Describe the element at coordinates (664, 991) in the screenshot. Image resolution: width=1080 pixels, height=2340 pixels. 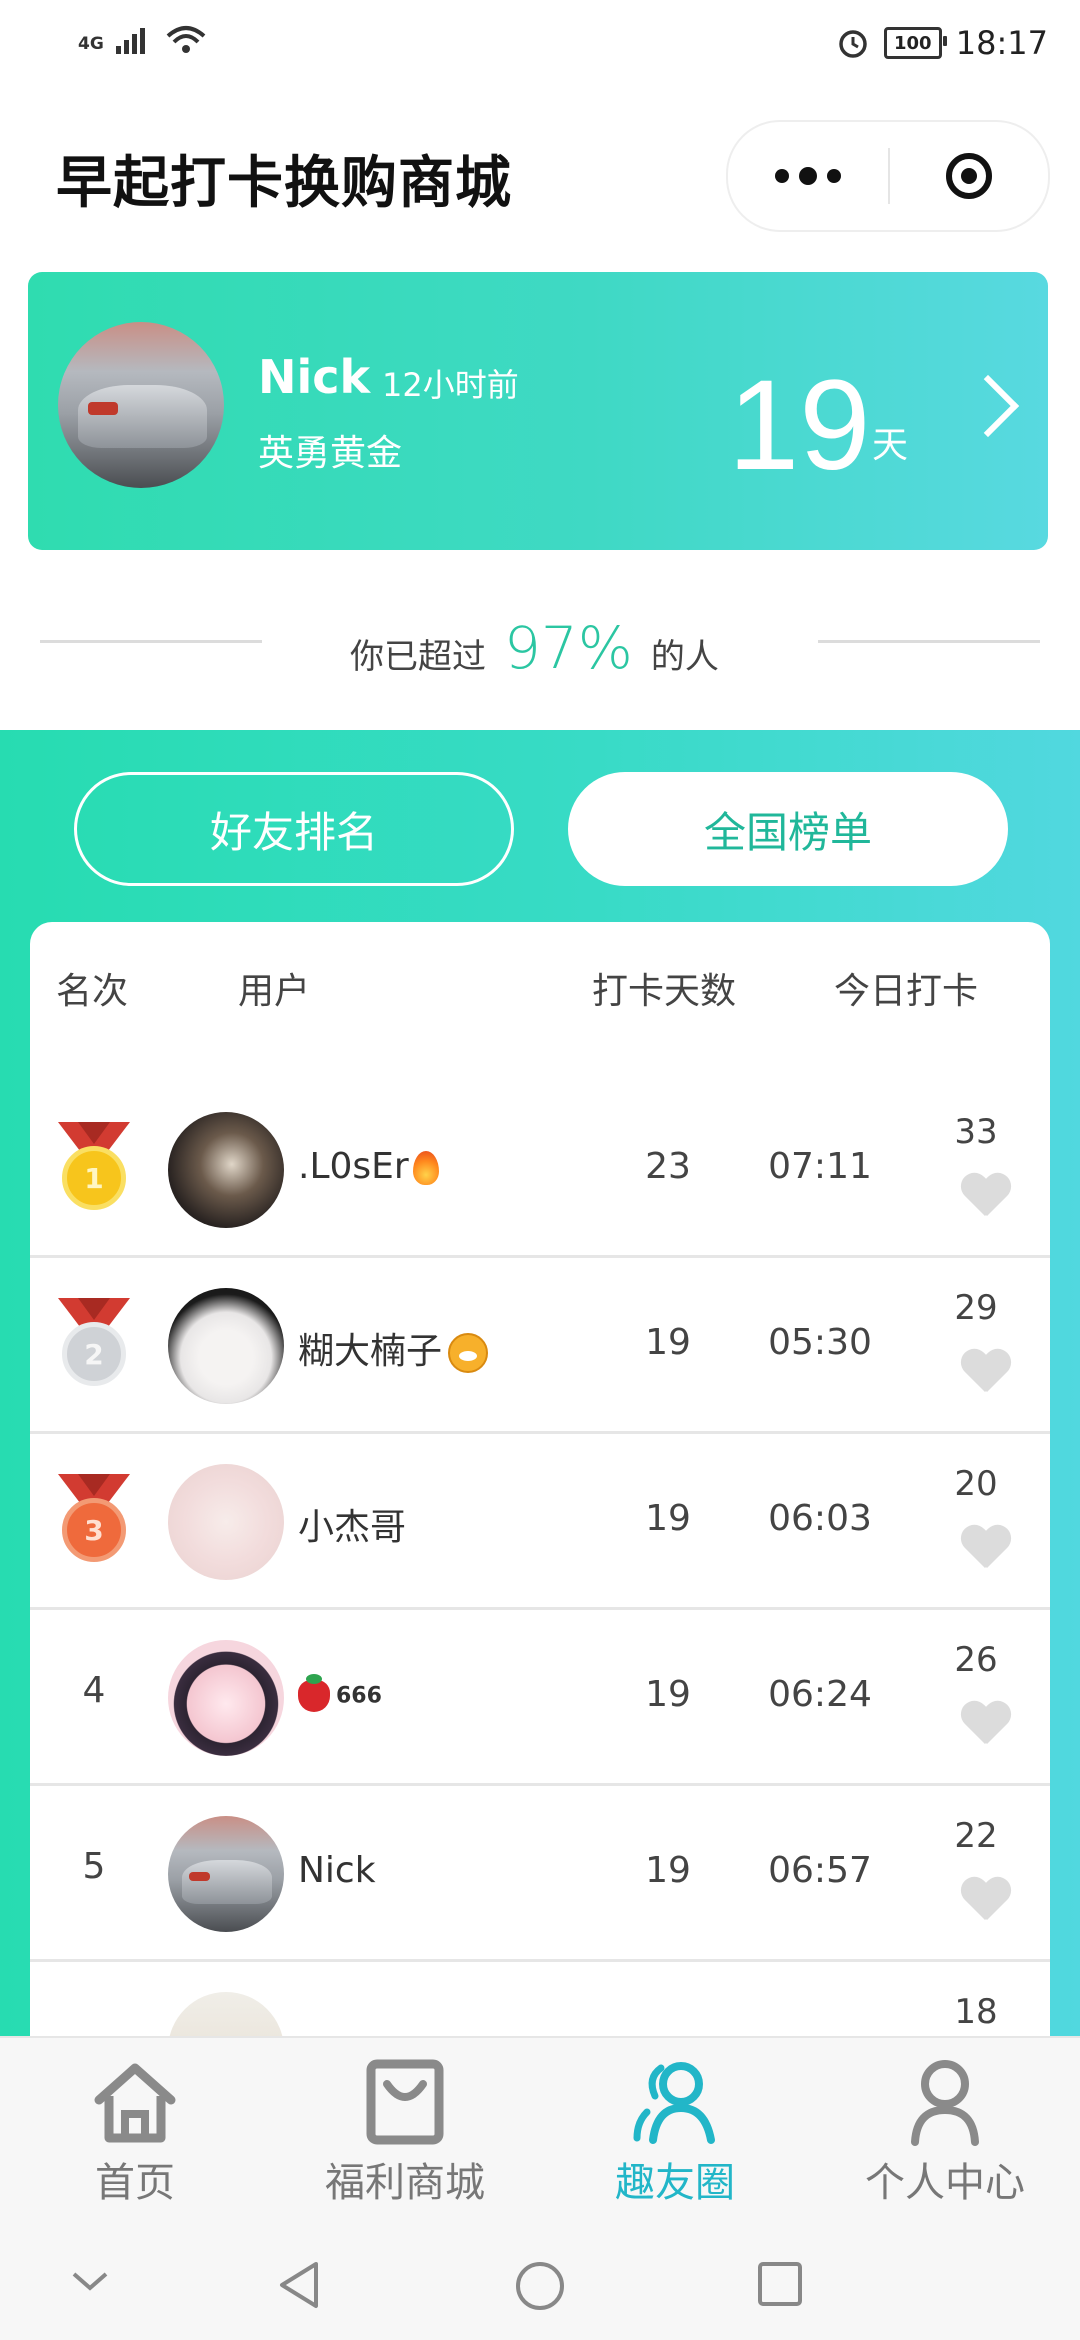
I see `header-days: 打卡天数` at that location.